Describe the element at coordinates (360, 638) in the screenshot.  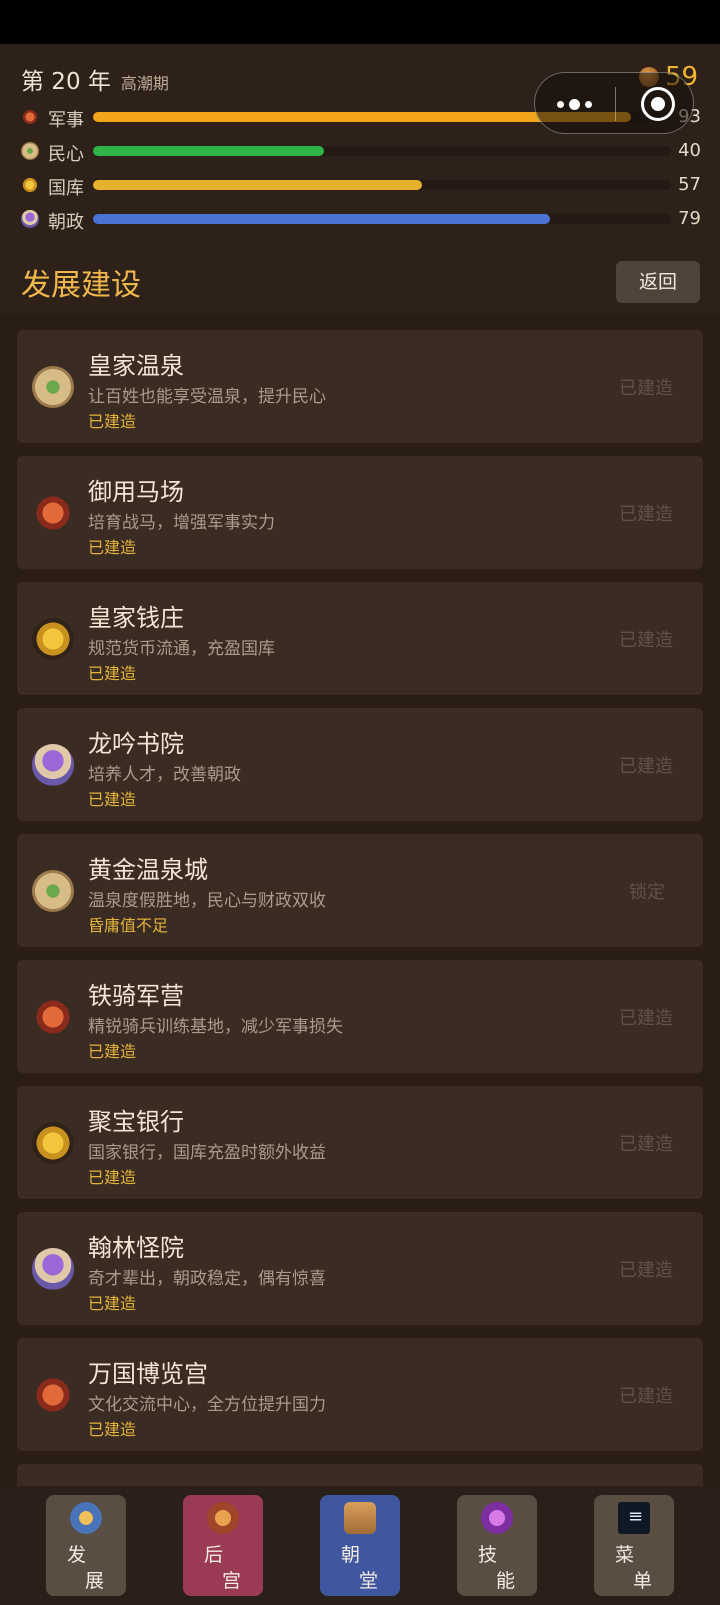
I see `building-card: 皇家钱庄 规范货币流通，充盈国库 已建造 已建造` at that location.